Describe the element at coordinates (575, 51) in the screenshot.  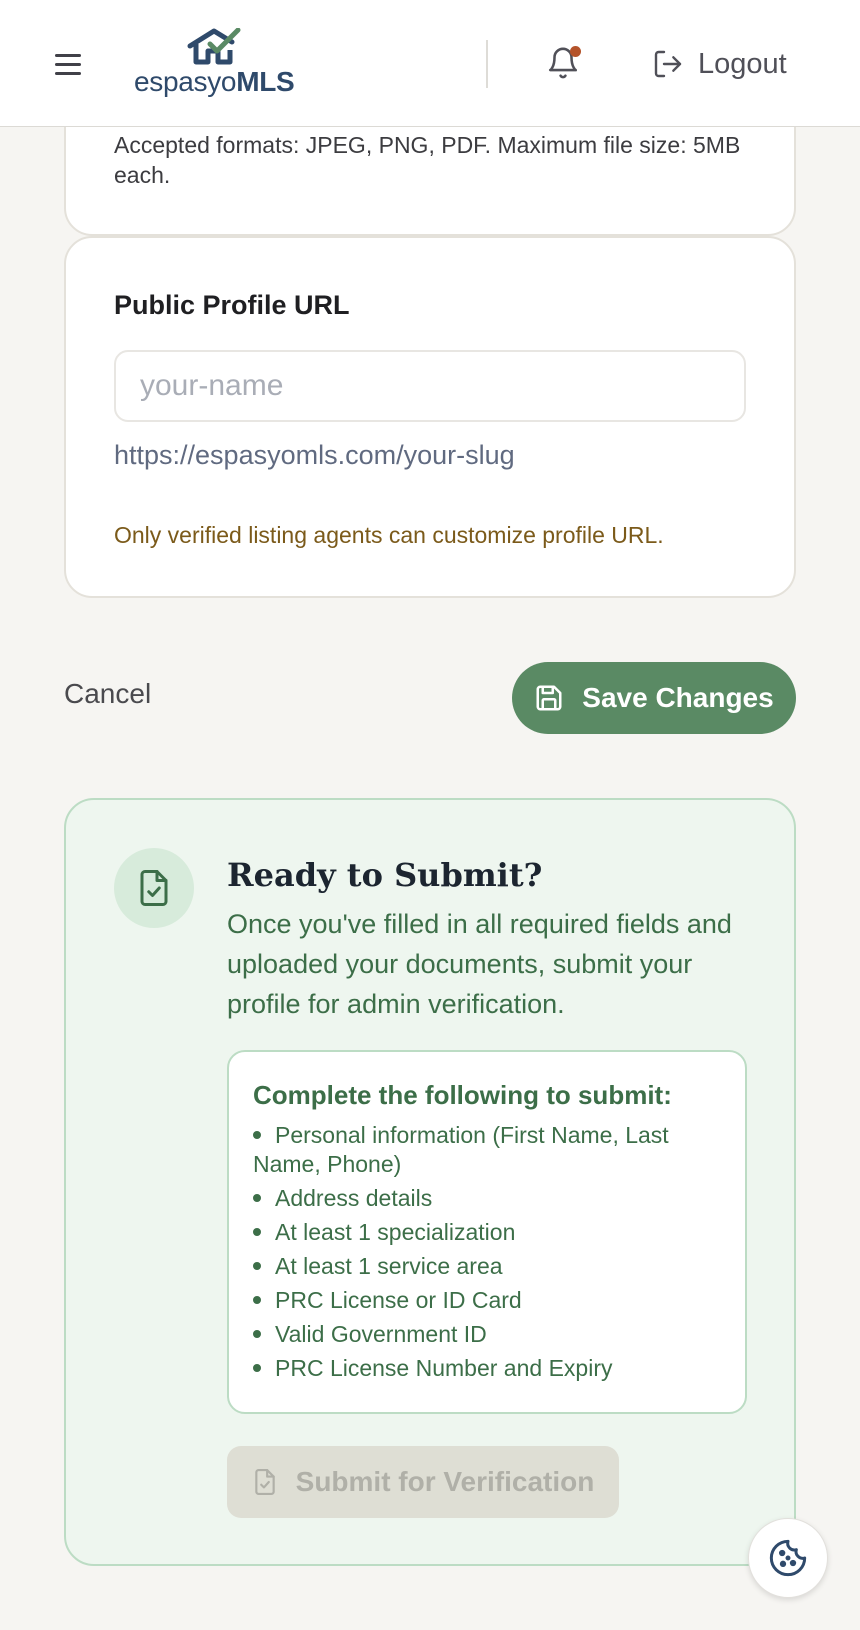
I see `notification-dot` at that location.